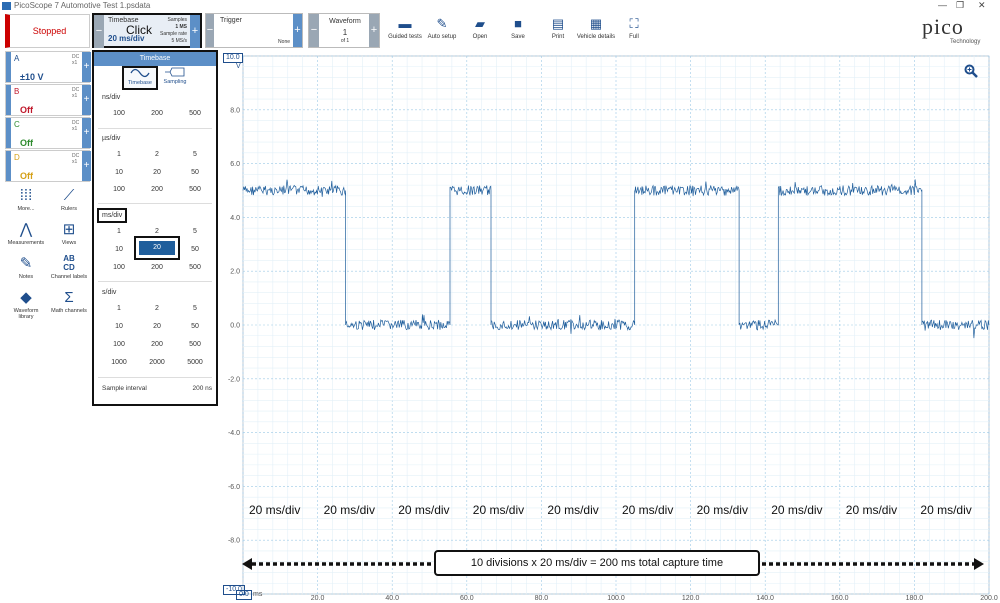  Describe the element at coordinates (48, 67) in the screenshot. I see `channel-a: A DC x1 ±10 V +` at that location.